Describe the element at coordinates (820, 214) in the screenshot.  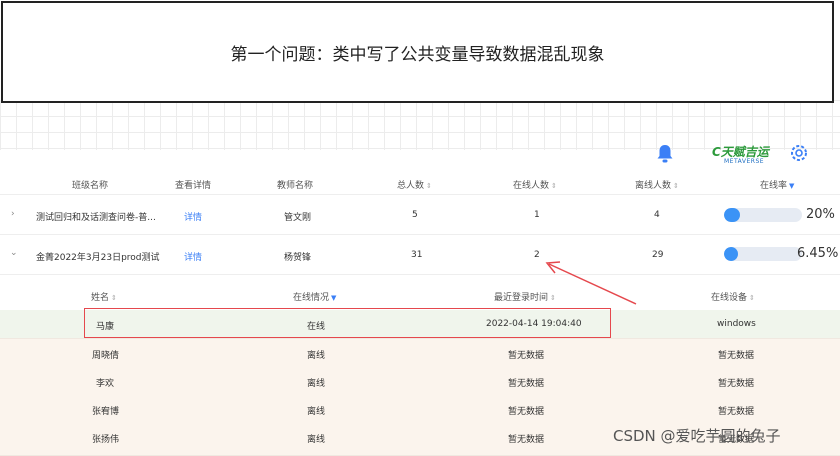
I see `online-rate-value: 20%` at that location.